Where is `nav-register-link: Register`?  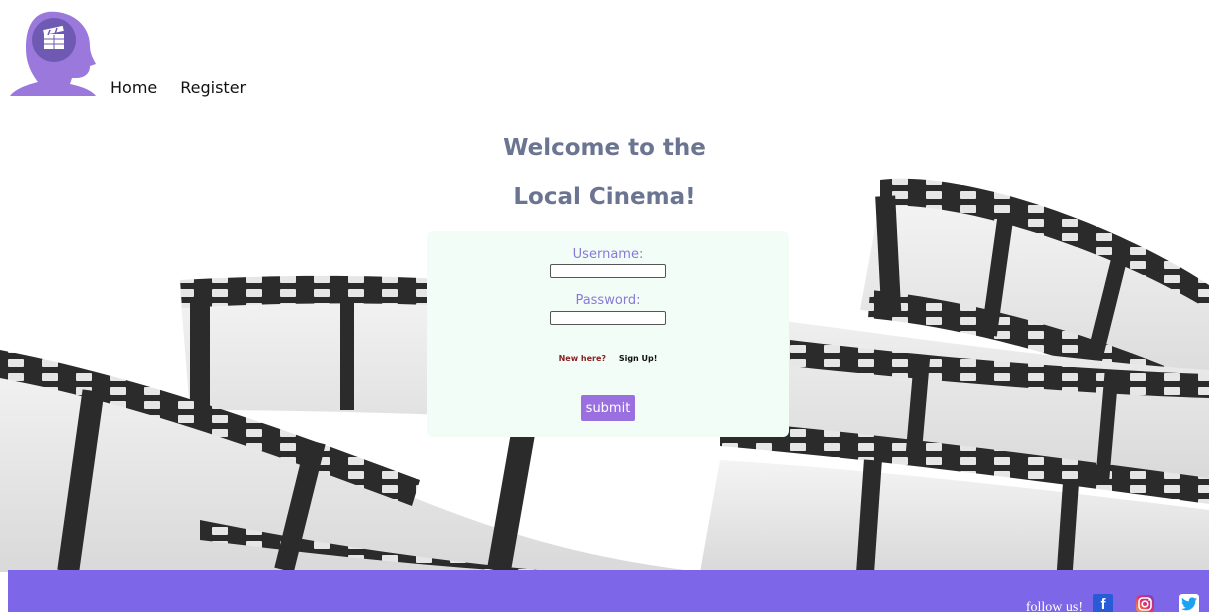
nav-register-link: Register is located at coordinates (213, 87).